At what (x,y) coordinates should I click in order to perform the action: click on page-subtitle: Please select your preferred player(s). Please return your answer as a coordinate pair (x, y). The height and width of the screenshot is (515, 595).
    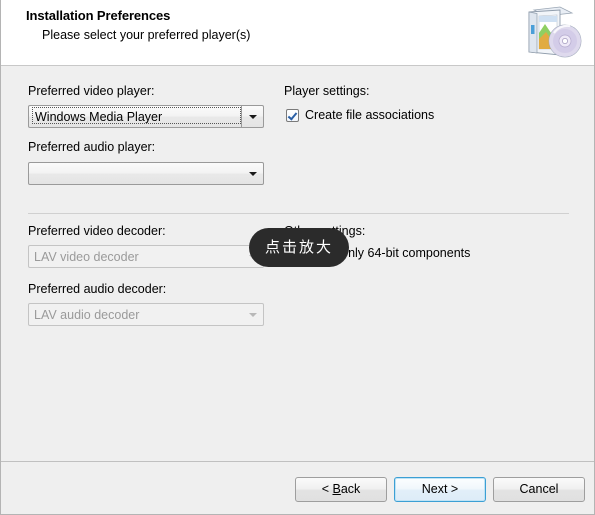
    Looking at the image, I should click on (146, 35).